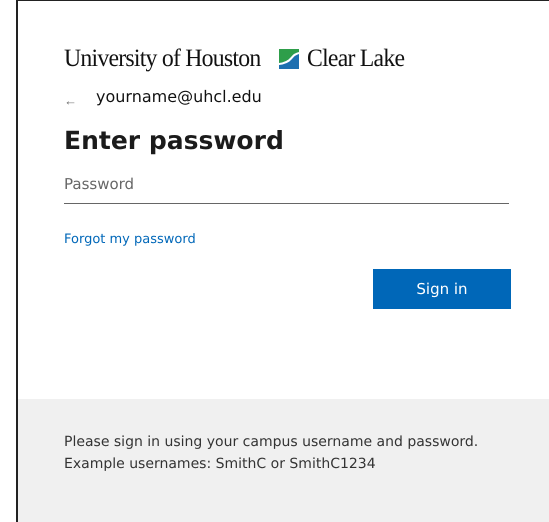  I want to click on back-button: ←, so click(80, 100).